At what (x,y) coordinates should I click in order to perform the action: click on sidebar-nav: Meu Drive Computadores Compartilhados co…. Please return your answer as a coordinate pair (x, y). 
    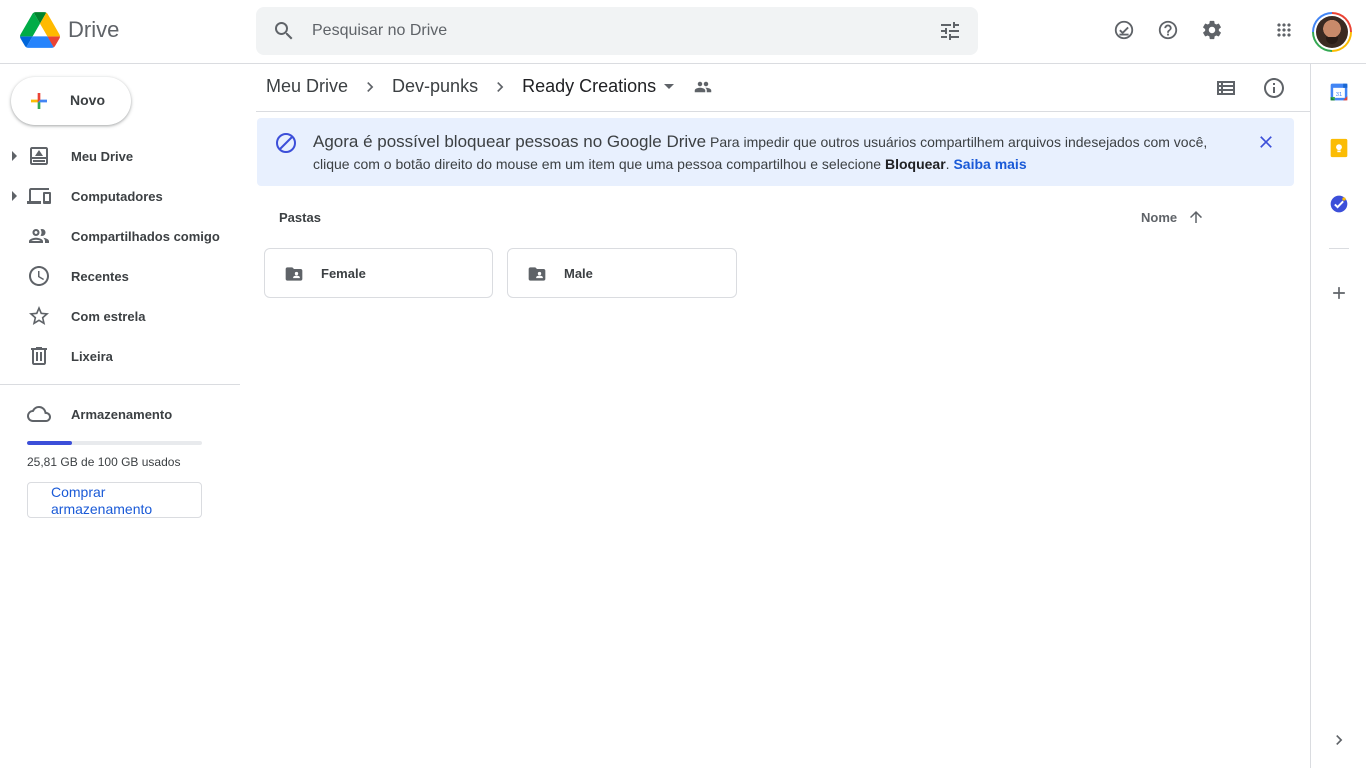
    Looking at the image, I should click on (120, 256).